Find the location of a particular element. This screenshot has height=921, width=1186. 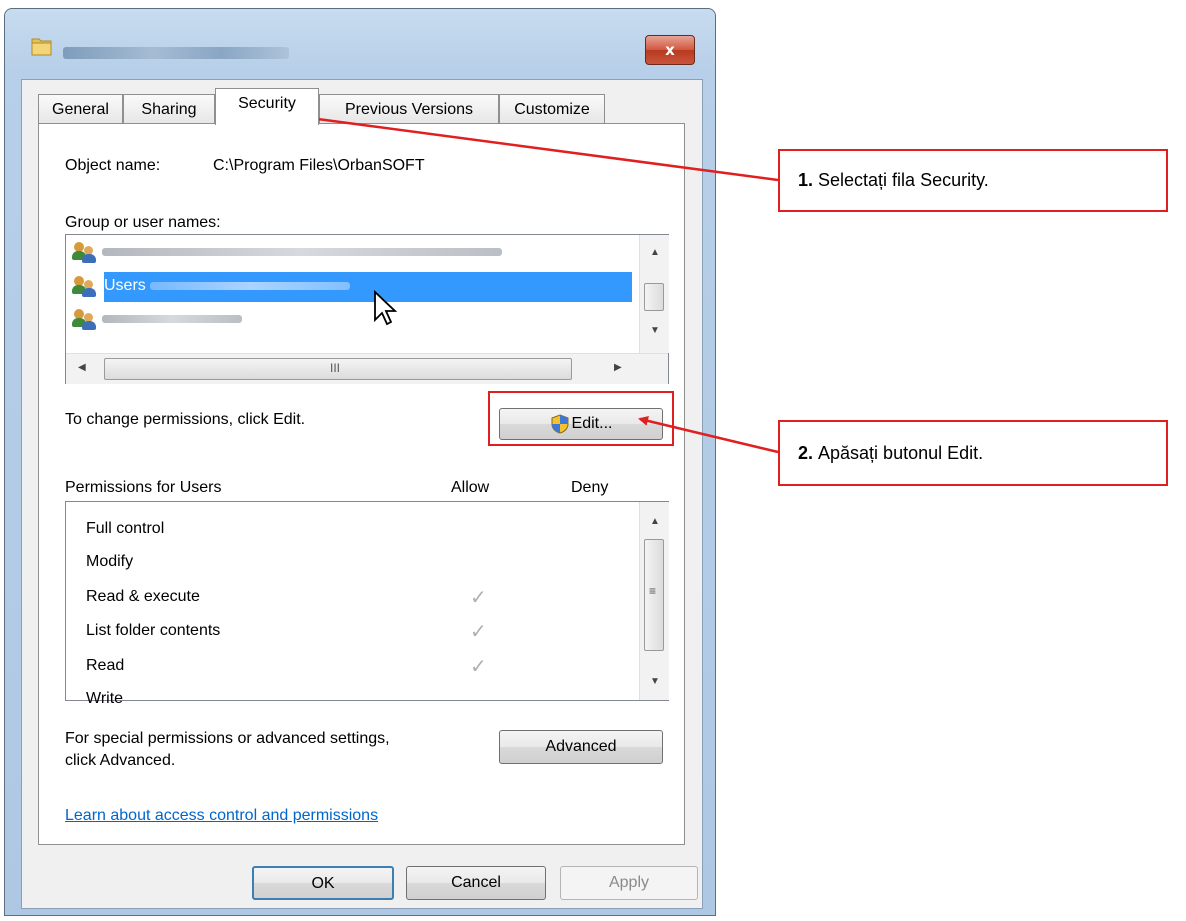

tab-security: Security is located at coordinates (267, 106).